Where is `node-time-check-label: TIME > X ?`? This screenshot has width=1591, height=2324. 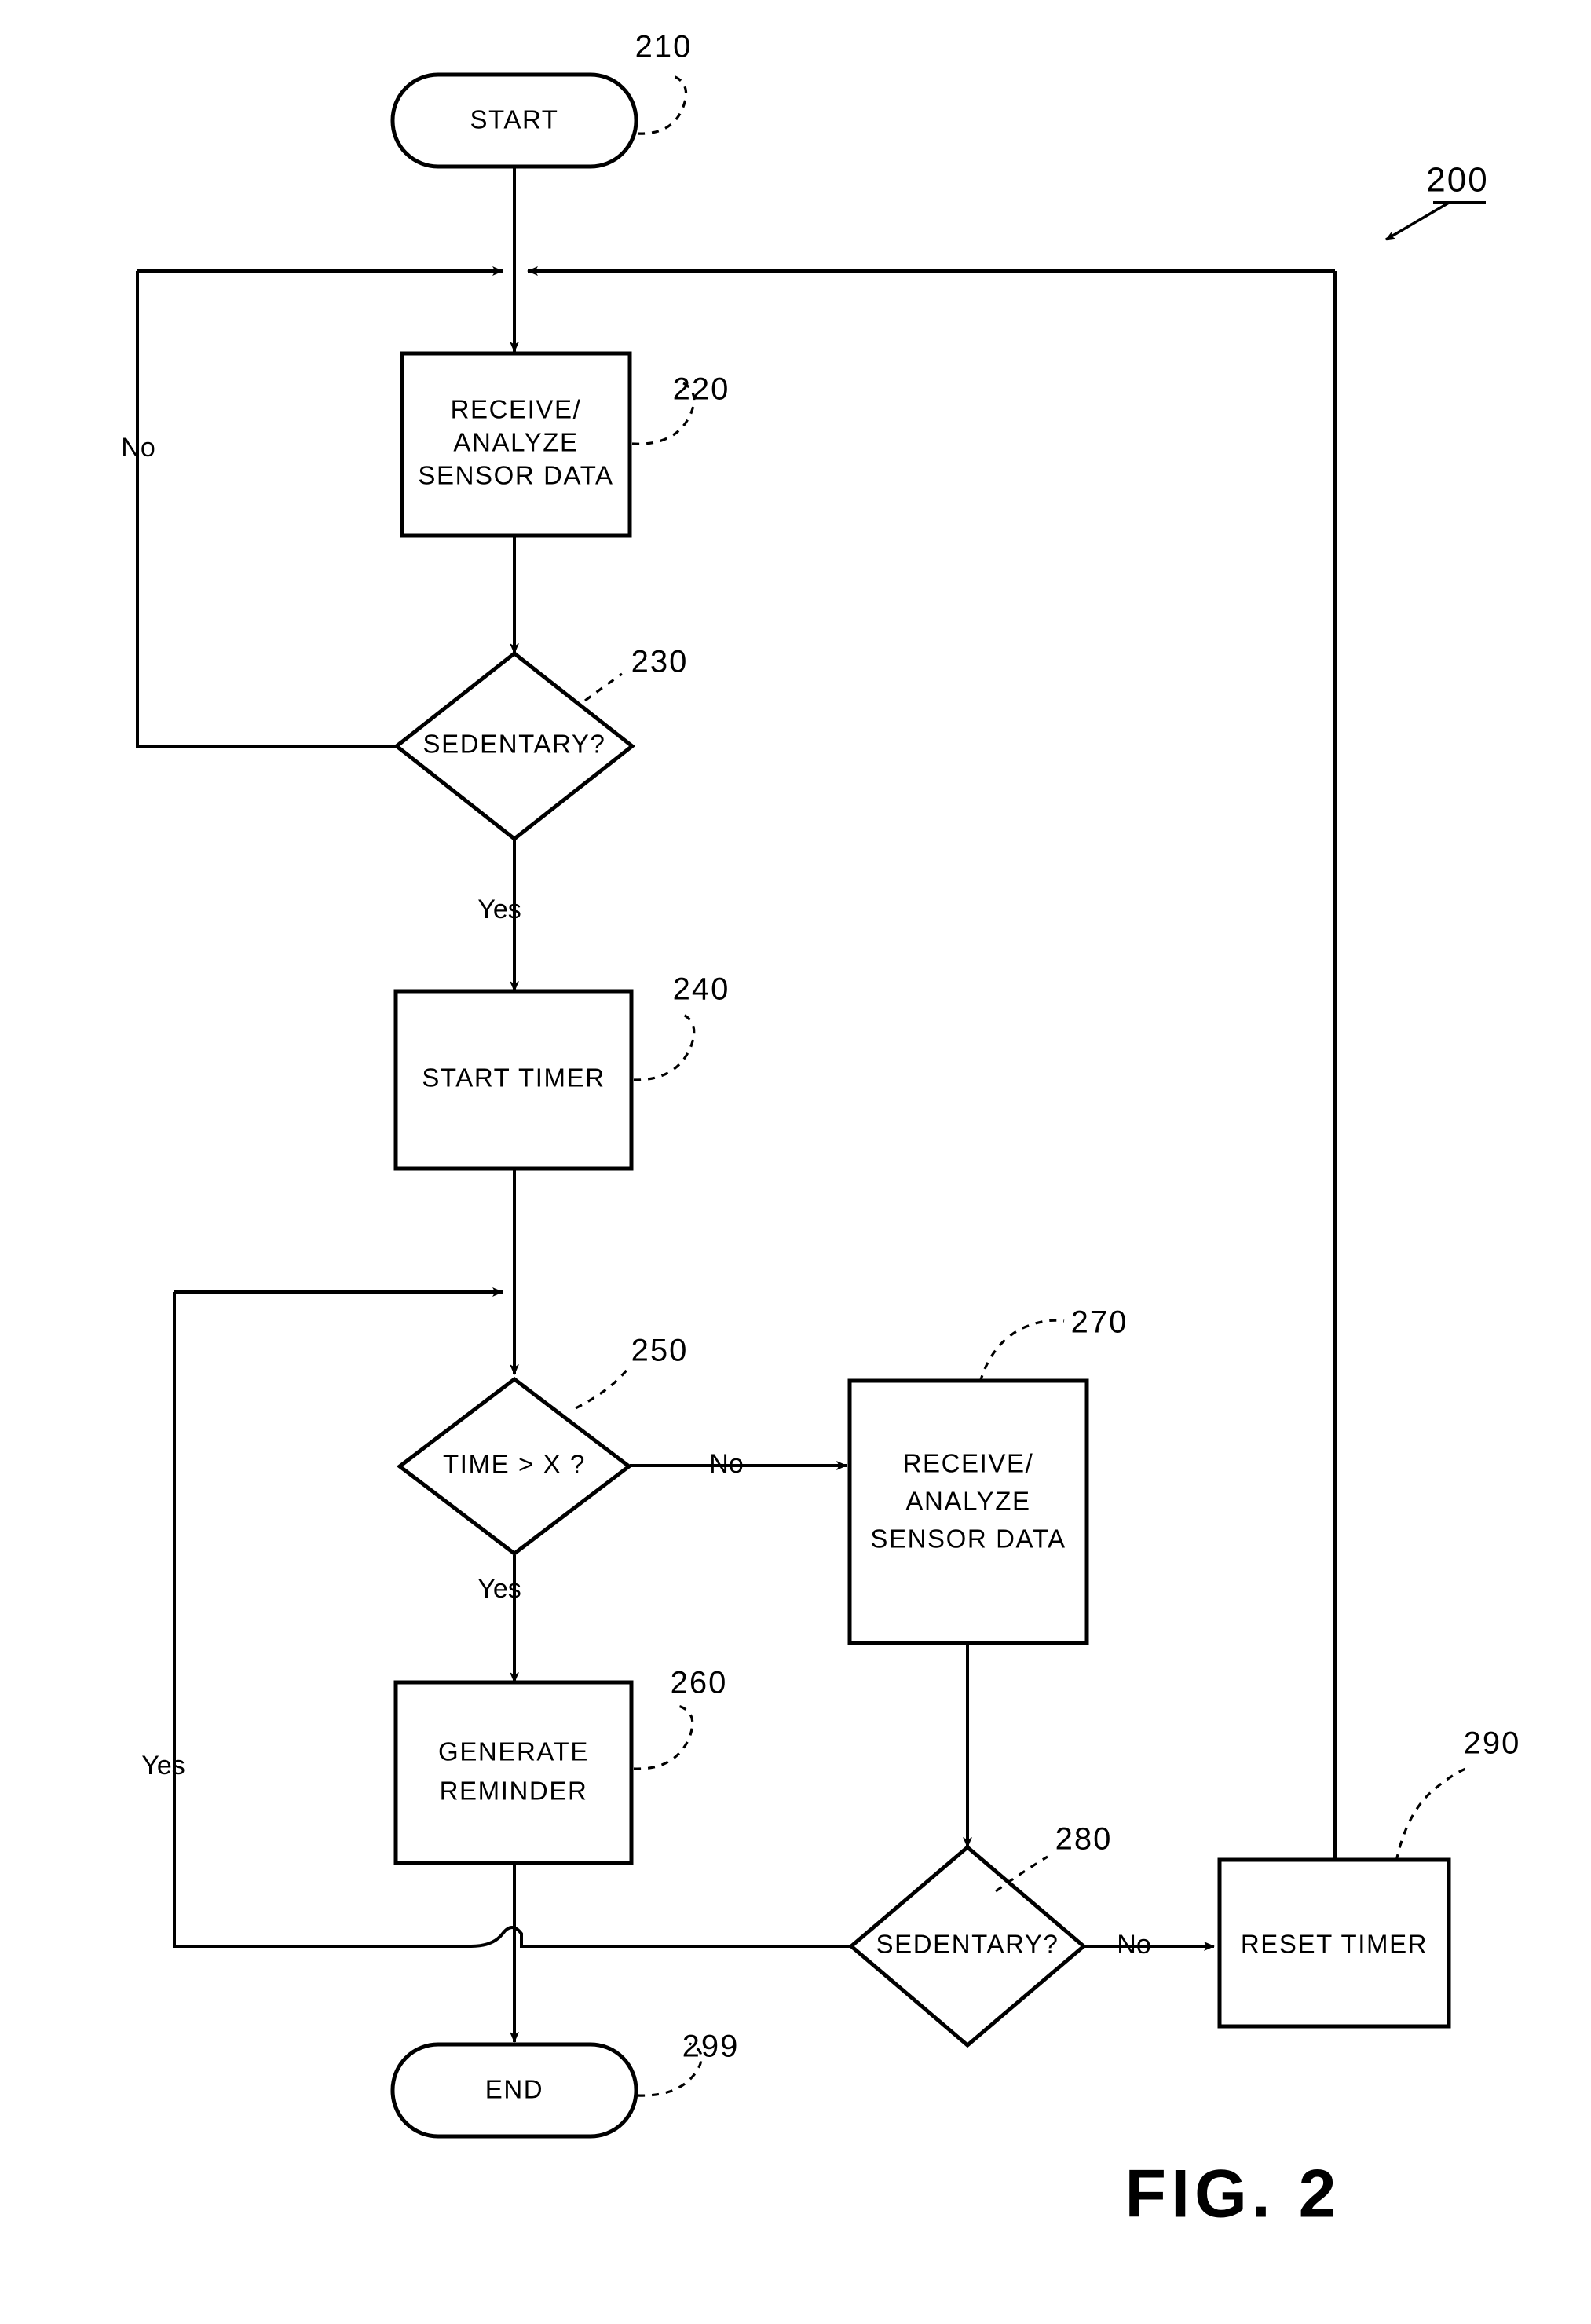
node-time-check-label: TIME > X ? is located at coordinates (514, 1464).